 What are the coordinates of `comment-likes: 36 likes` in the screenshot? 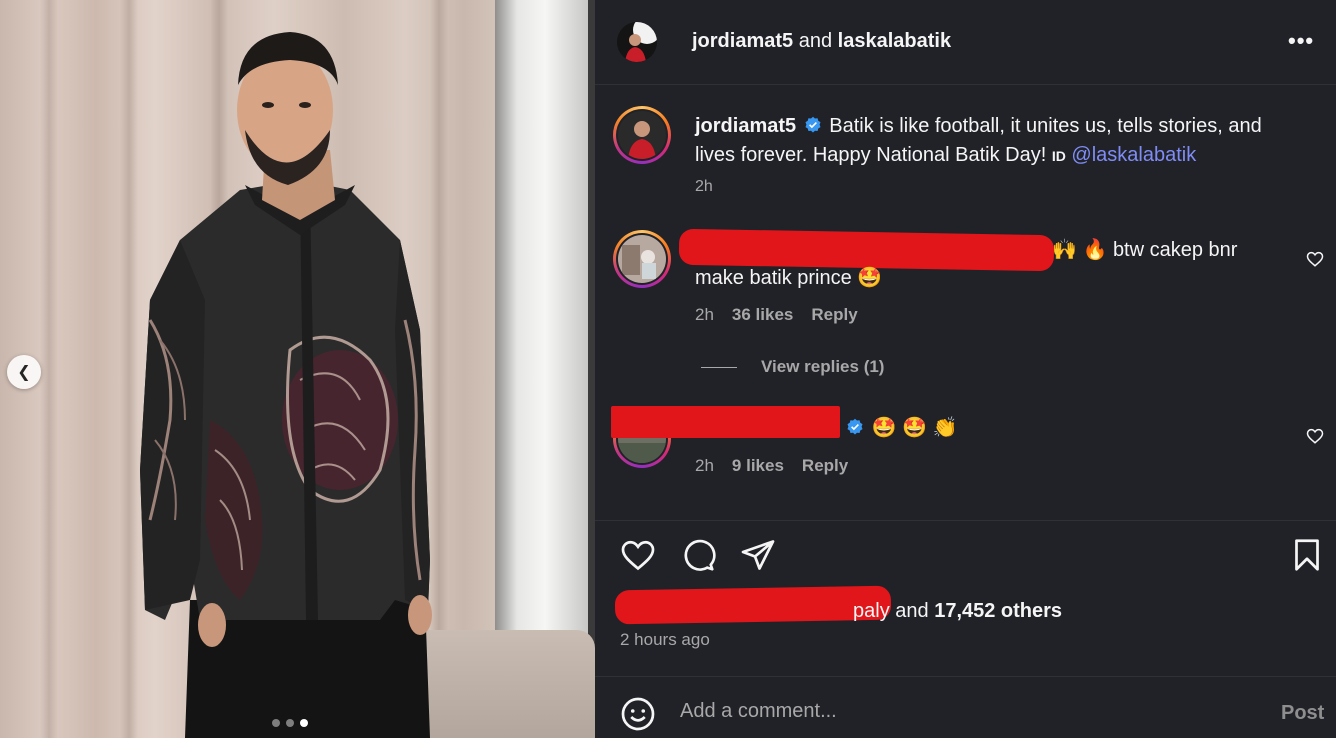 It's located at (762, 315).